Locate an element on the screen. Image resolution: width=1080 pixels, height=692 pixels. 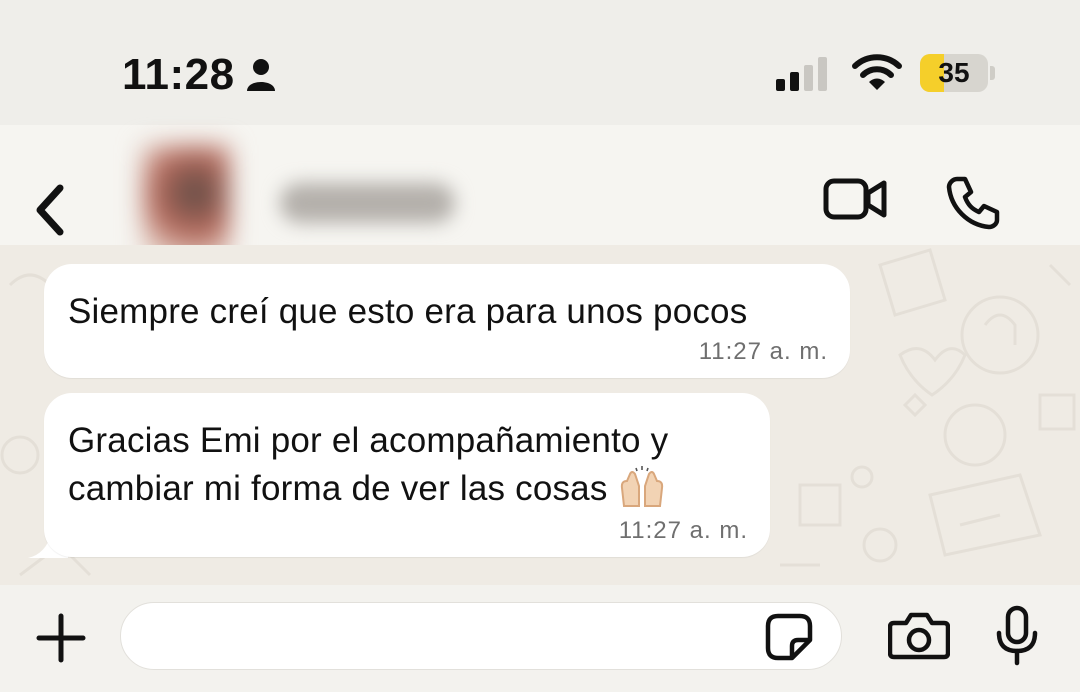
battery-percent: 35 is located at coordinates (954, 72).